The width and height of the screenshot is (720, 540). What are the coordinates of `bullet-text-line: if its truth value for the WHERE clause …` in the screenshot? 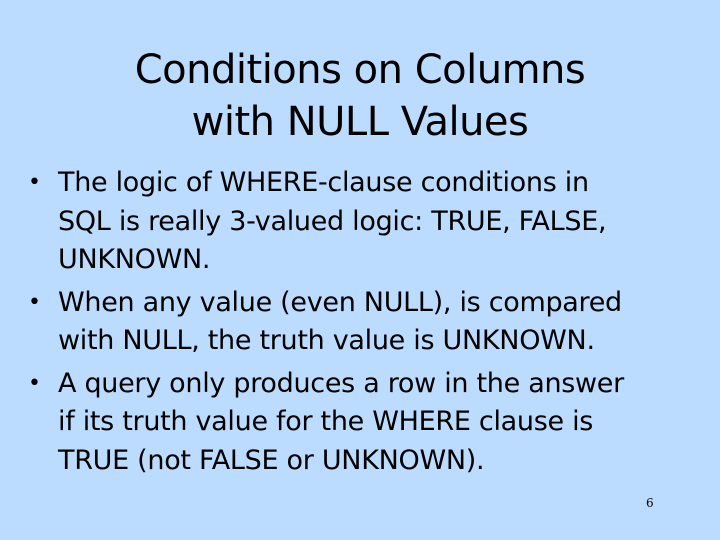 It's located at (326, 421).